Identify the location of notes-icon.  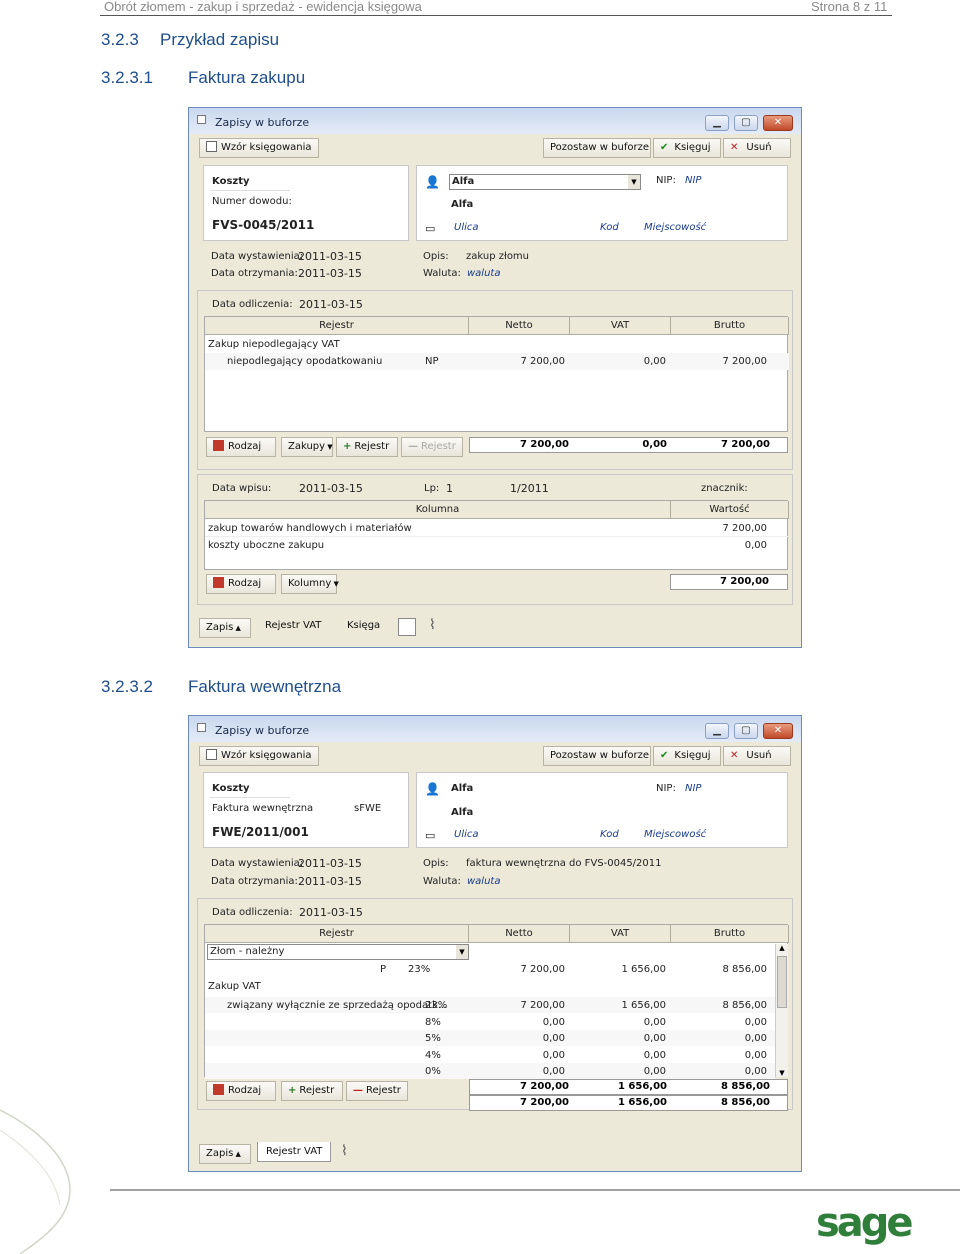
(407, 627).